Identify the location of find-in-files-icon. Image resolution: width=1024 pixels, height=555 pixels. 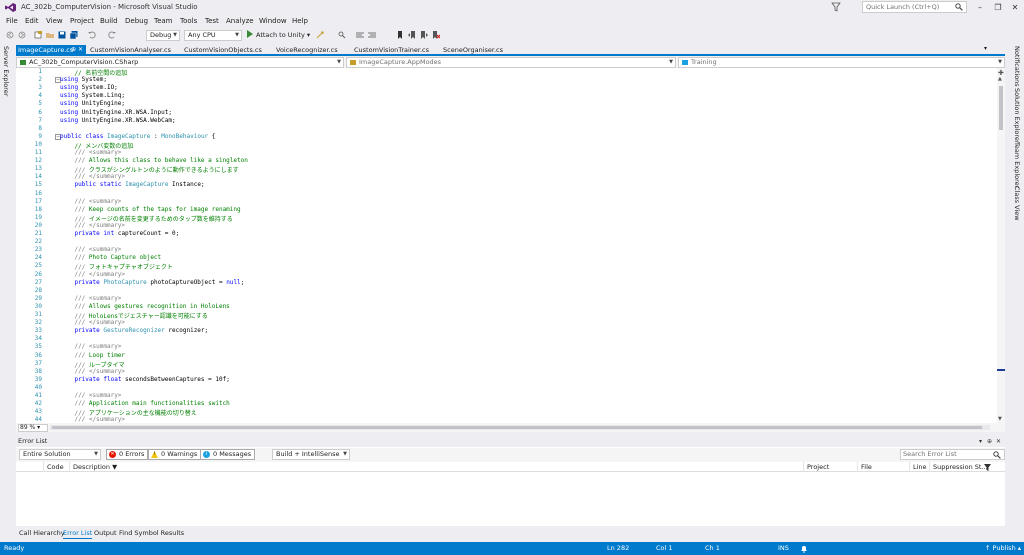
(342, 35).